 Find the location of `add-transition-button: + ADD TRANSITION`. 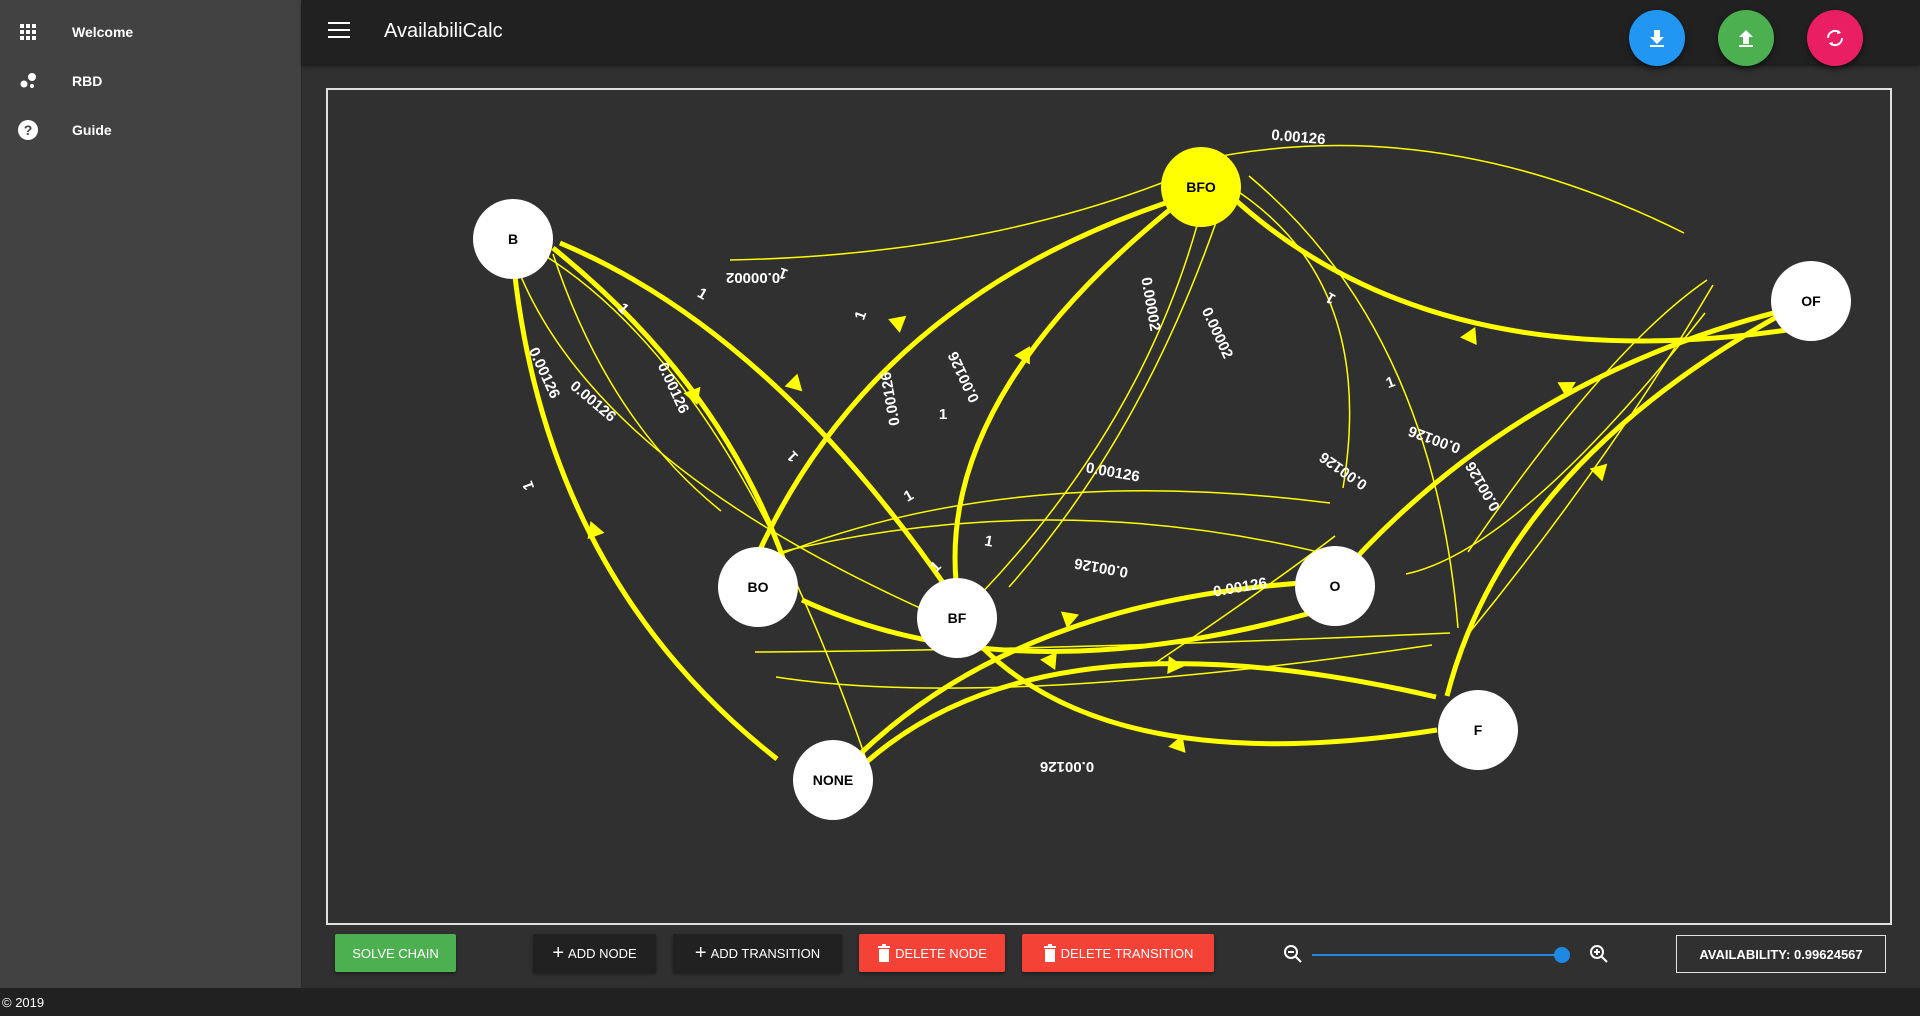

add-transition-button: + ADD TRANSITION is located at coordinates (757, 953).